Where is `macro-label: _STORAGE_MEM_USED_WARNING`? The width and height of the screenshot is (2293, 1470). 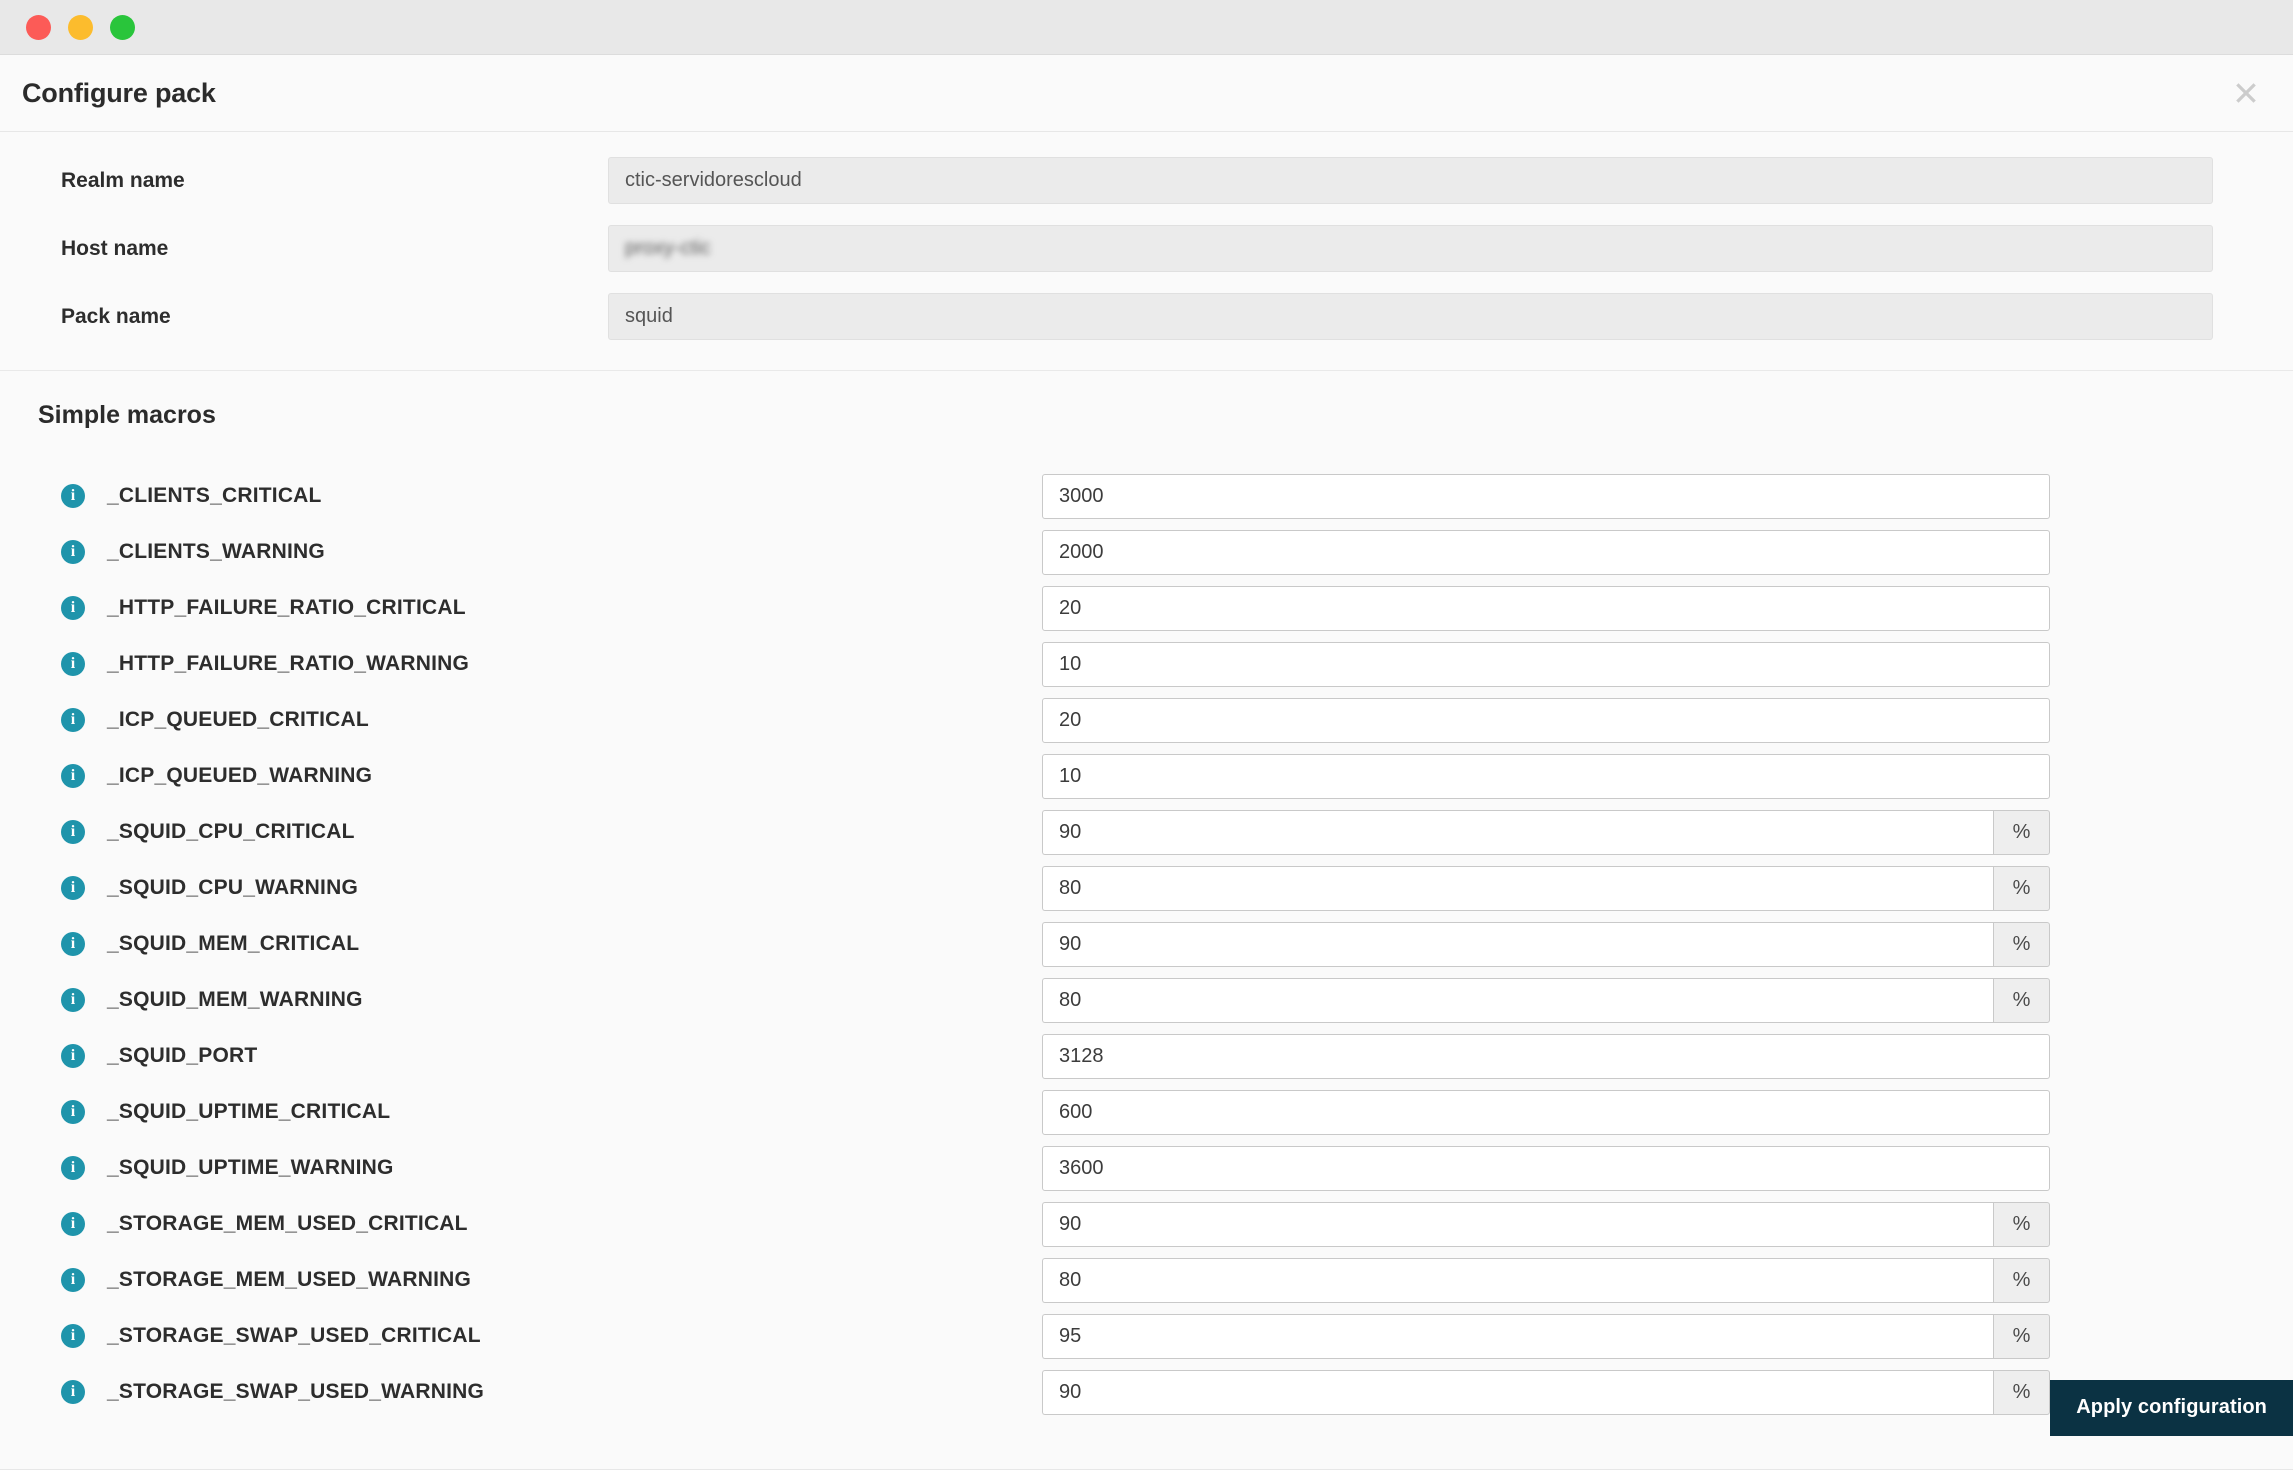
macro-label: _STORAGE_MEM_USED_WARNING is located at coordinates (289, 1279).